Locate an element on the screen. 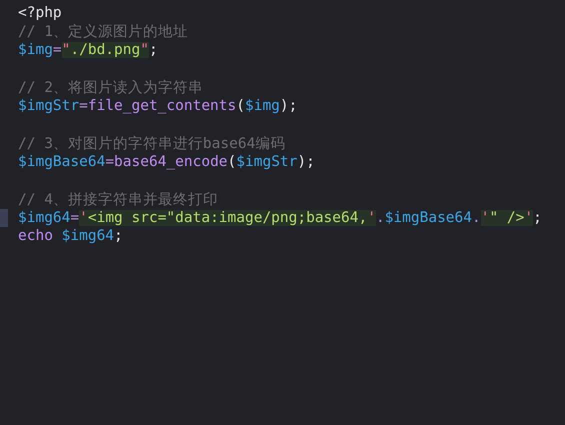 Image resolution: width=565 pixels, height=425 pixels. code-line: $img="./bd.png"; is located at coordinates (79, 50).